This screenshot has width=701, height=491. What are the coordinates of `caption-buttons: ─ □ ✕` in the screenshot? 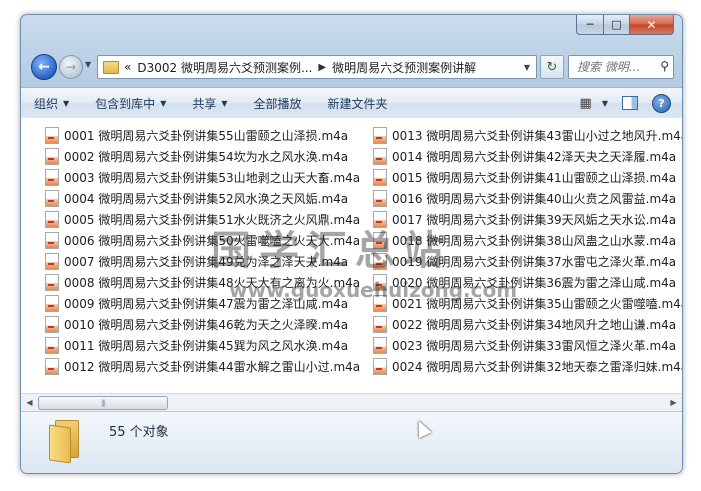 It's located at (625, 25).